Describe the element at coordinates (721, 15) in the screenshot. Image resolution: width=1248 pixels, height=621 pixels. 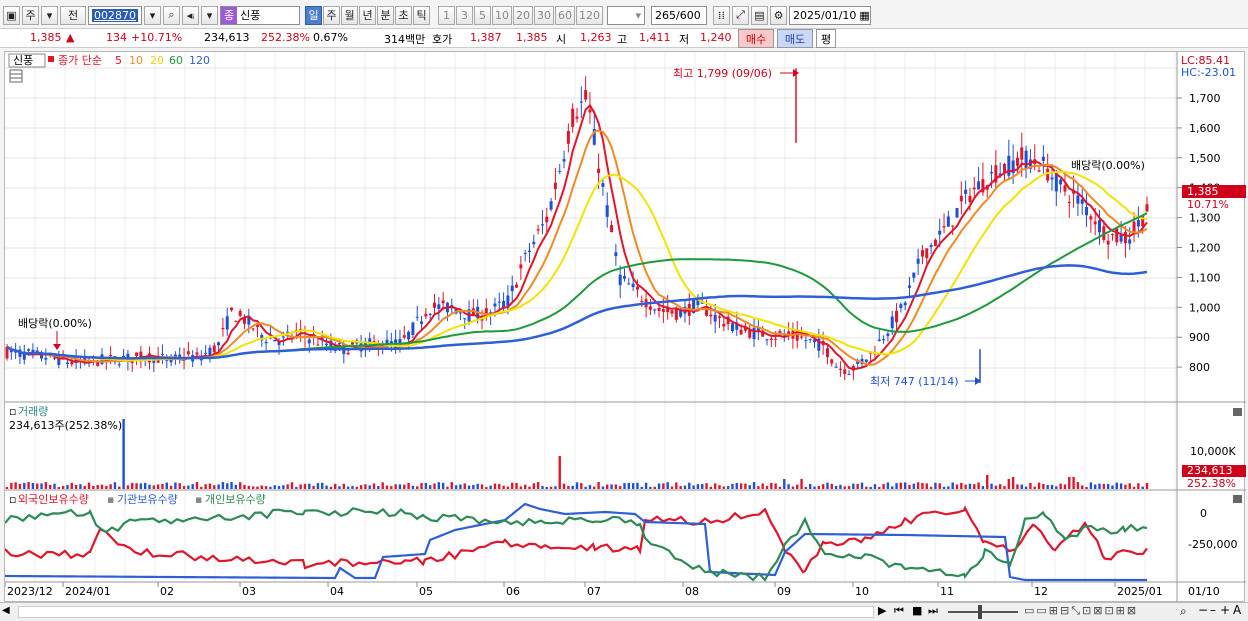
I see `chart-add-icon: ⁞⁞` at that location.